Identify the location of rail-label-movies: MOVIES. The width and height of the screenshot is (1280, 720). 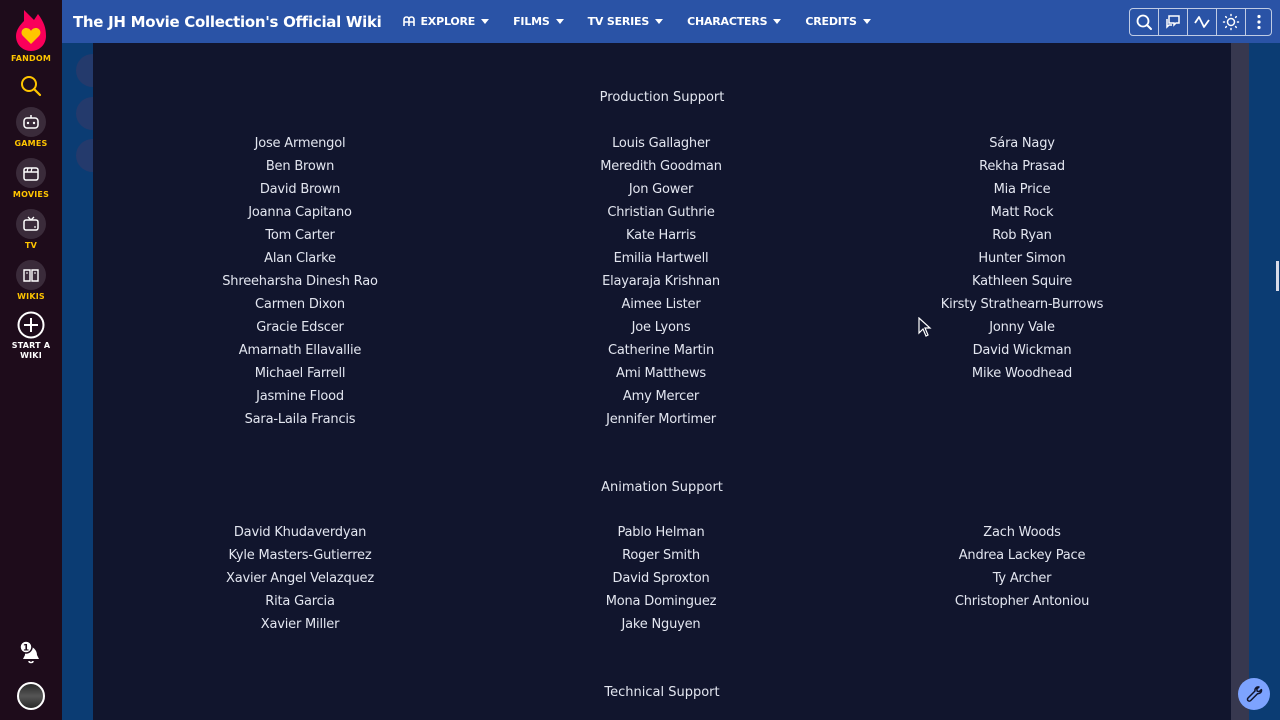
(31, 194).